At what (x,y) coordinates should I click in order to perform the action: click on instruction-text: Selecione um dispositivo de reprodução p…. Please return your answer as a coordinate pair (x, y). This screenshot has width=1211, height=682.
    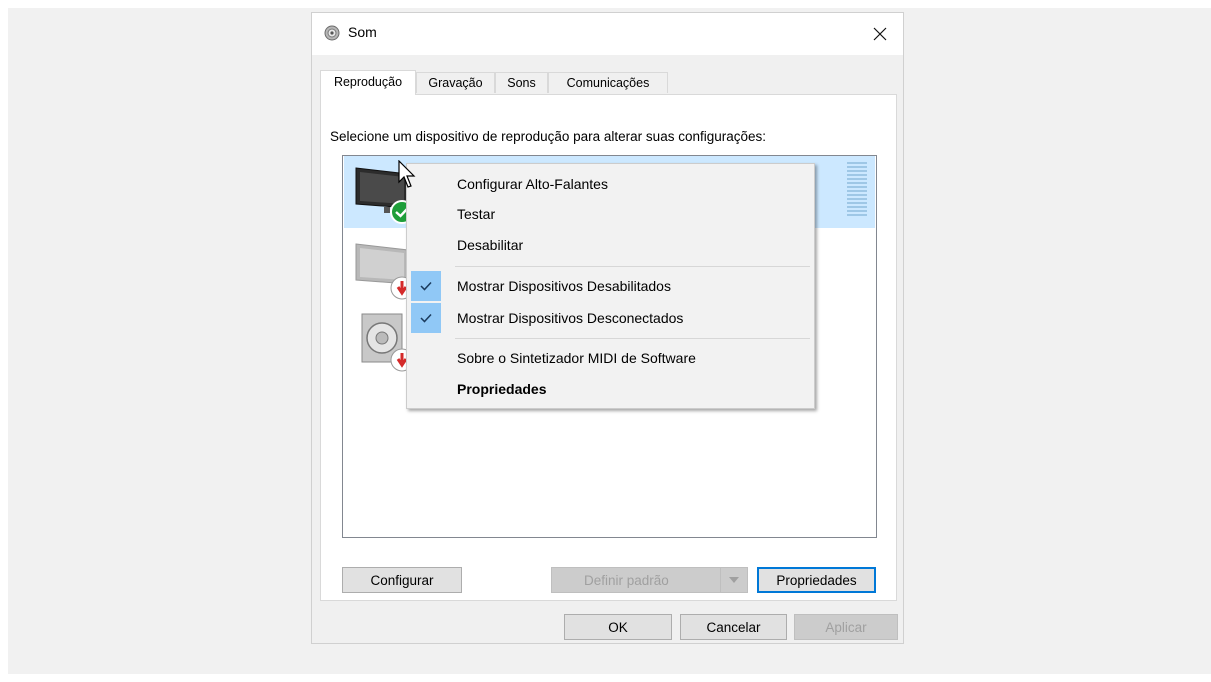
    Looking at the image, I should click on (548, 136).